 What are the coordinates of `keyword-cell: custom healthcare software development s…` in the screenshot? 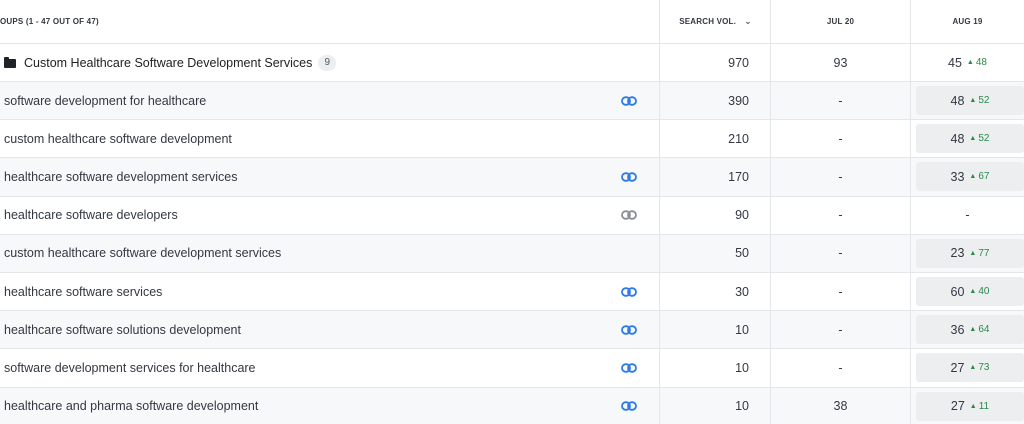 It's located at (304, 253).